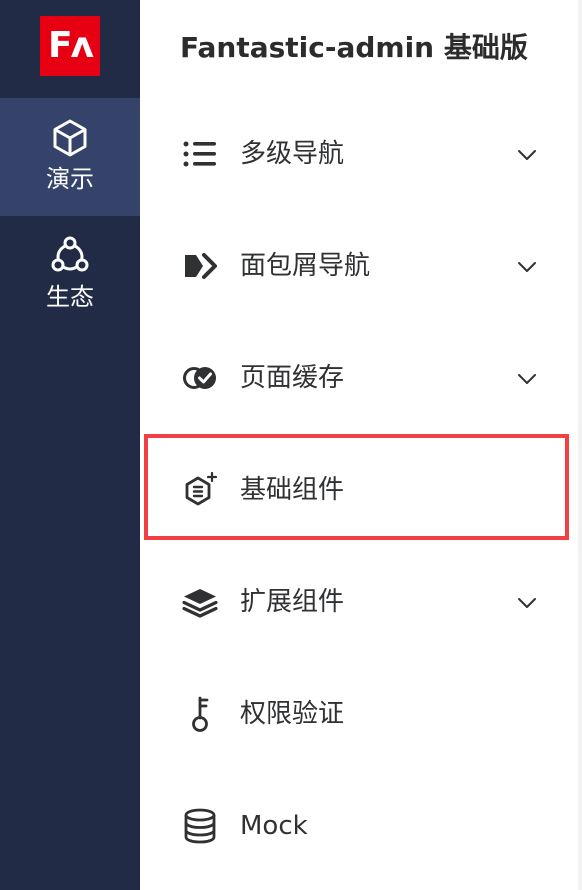 Image resolution: width=582 pixels, height=890 pixels. What do you see at coordinates (292, 154) in the screenshot?
I see `menu-item-label: 多级导航` at bounding box center [292, 154].